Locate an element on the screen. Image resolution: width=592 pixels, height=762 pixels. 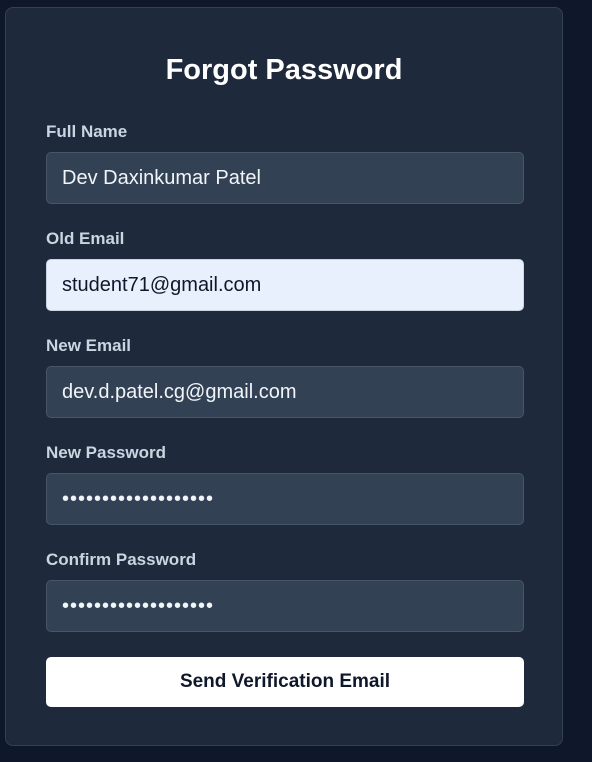
old-email-label: Old Email is located at coordinates (85, 238).